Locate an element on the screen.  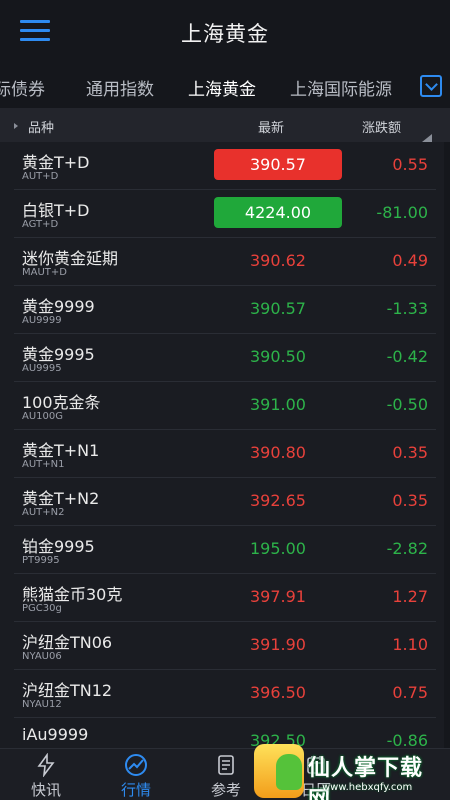
sort-corner-icon is located at coordinates (427, 138).